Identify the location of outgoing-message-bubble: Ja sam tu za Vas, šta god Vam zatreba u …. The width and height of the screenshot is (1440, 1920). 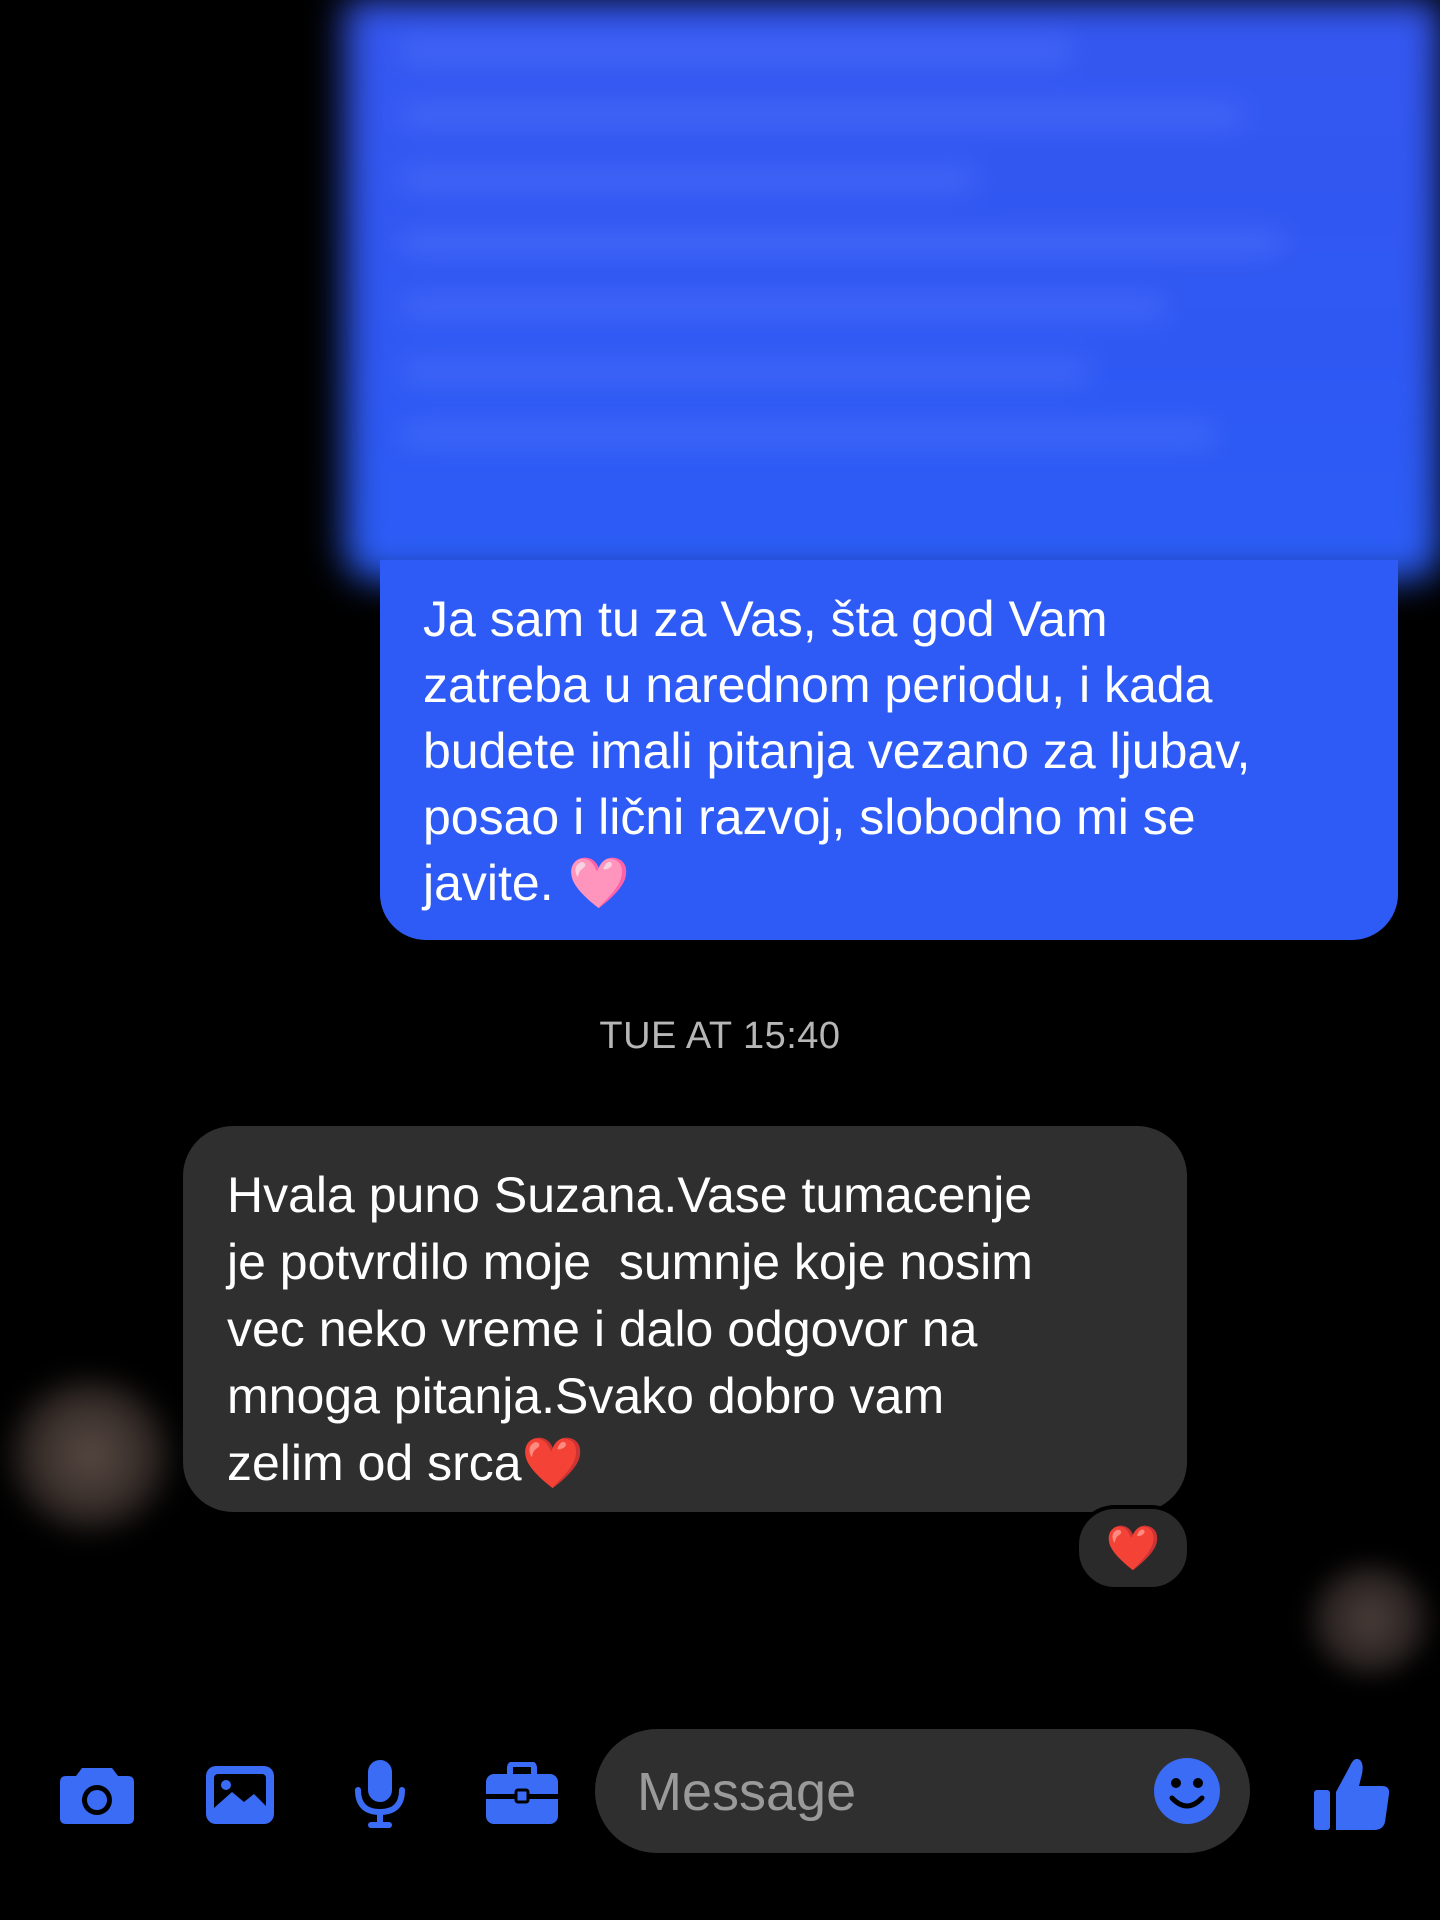
(889, 750).